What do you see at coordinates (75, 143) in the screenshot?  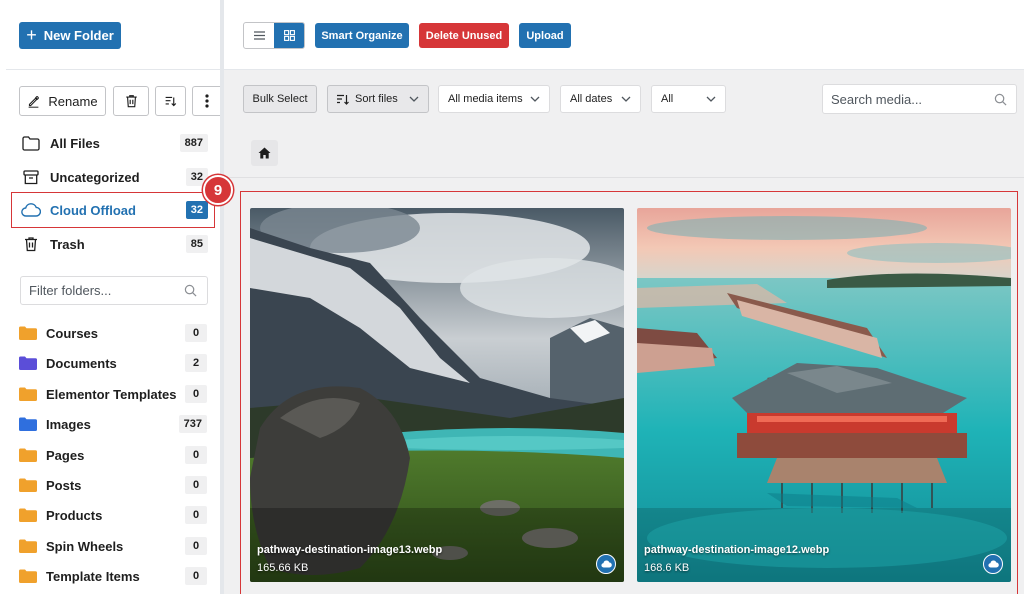 I see `nav-label: All Files` at bounding box center [75, 143].